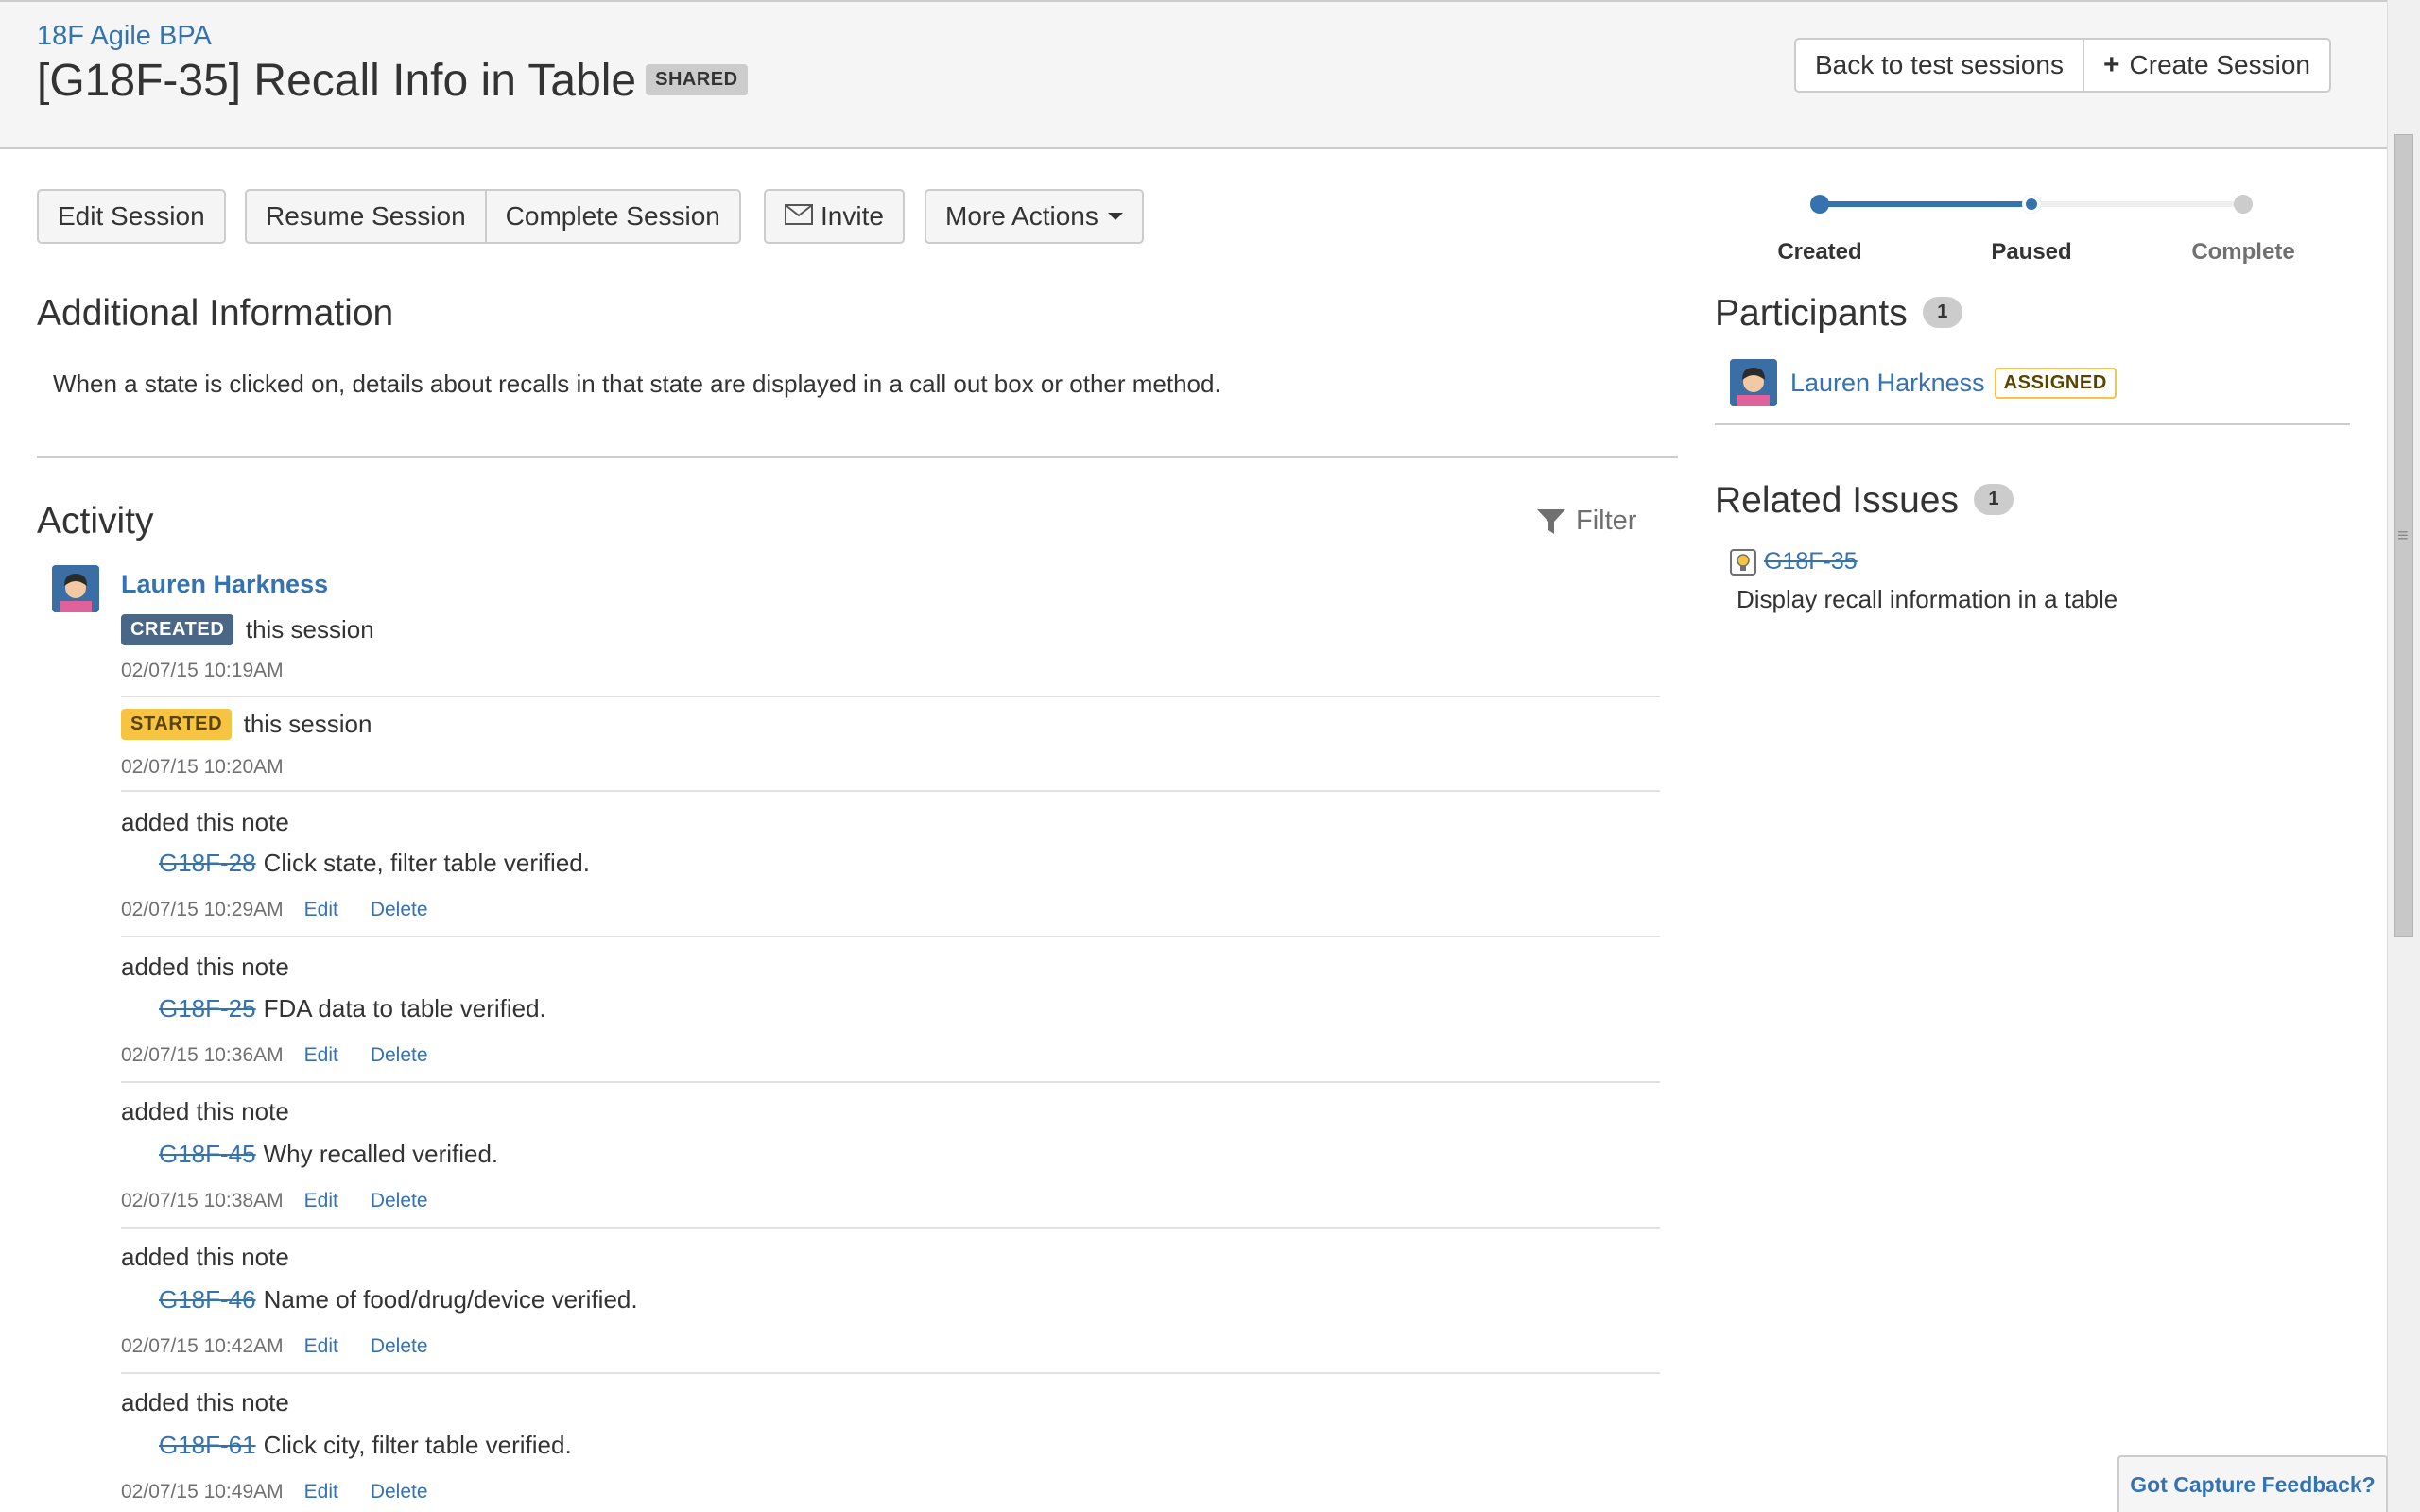  I want to click on vertical-scrollbar: ≡, so click(2403, 756).